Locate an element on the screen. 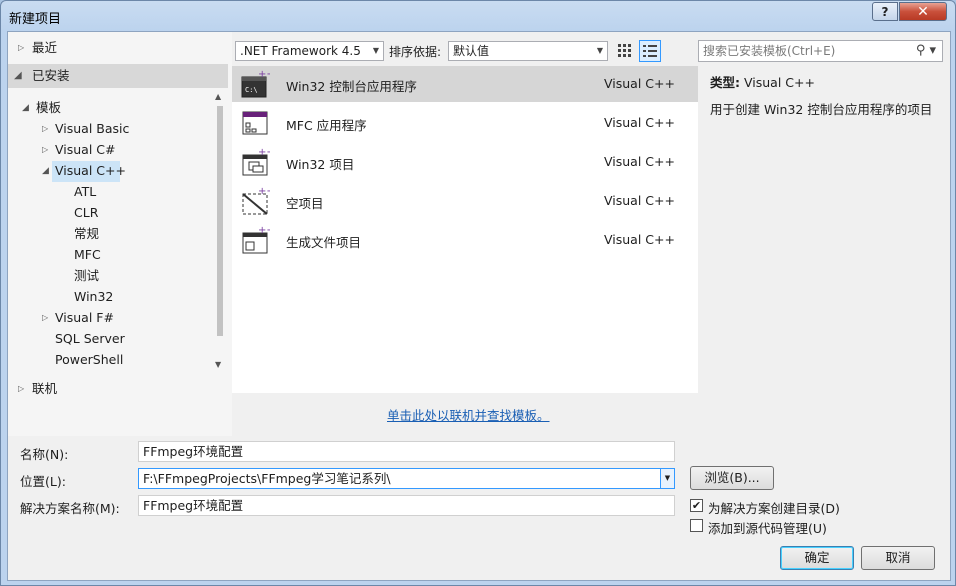 The image size is (956, 586). tree-label: Visual C# is located at coordinates (85, 149).